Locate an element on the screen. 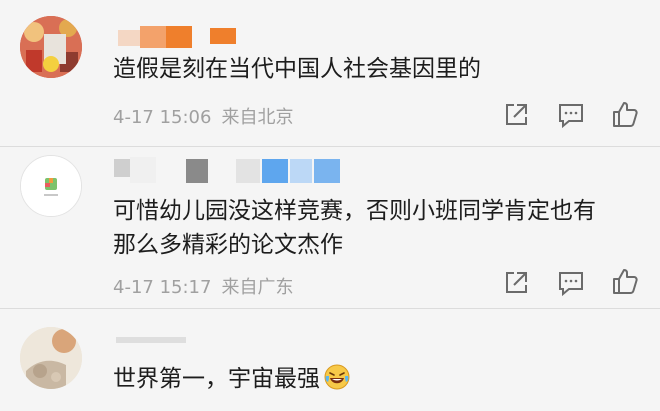  comment-meta: 4-17 15:17 来自广东 is located at coordinates (208, 286).